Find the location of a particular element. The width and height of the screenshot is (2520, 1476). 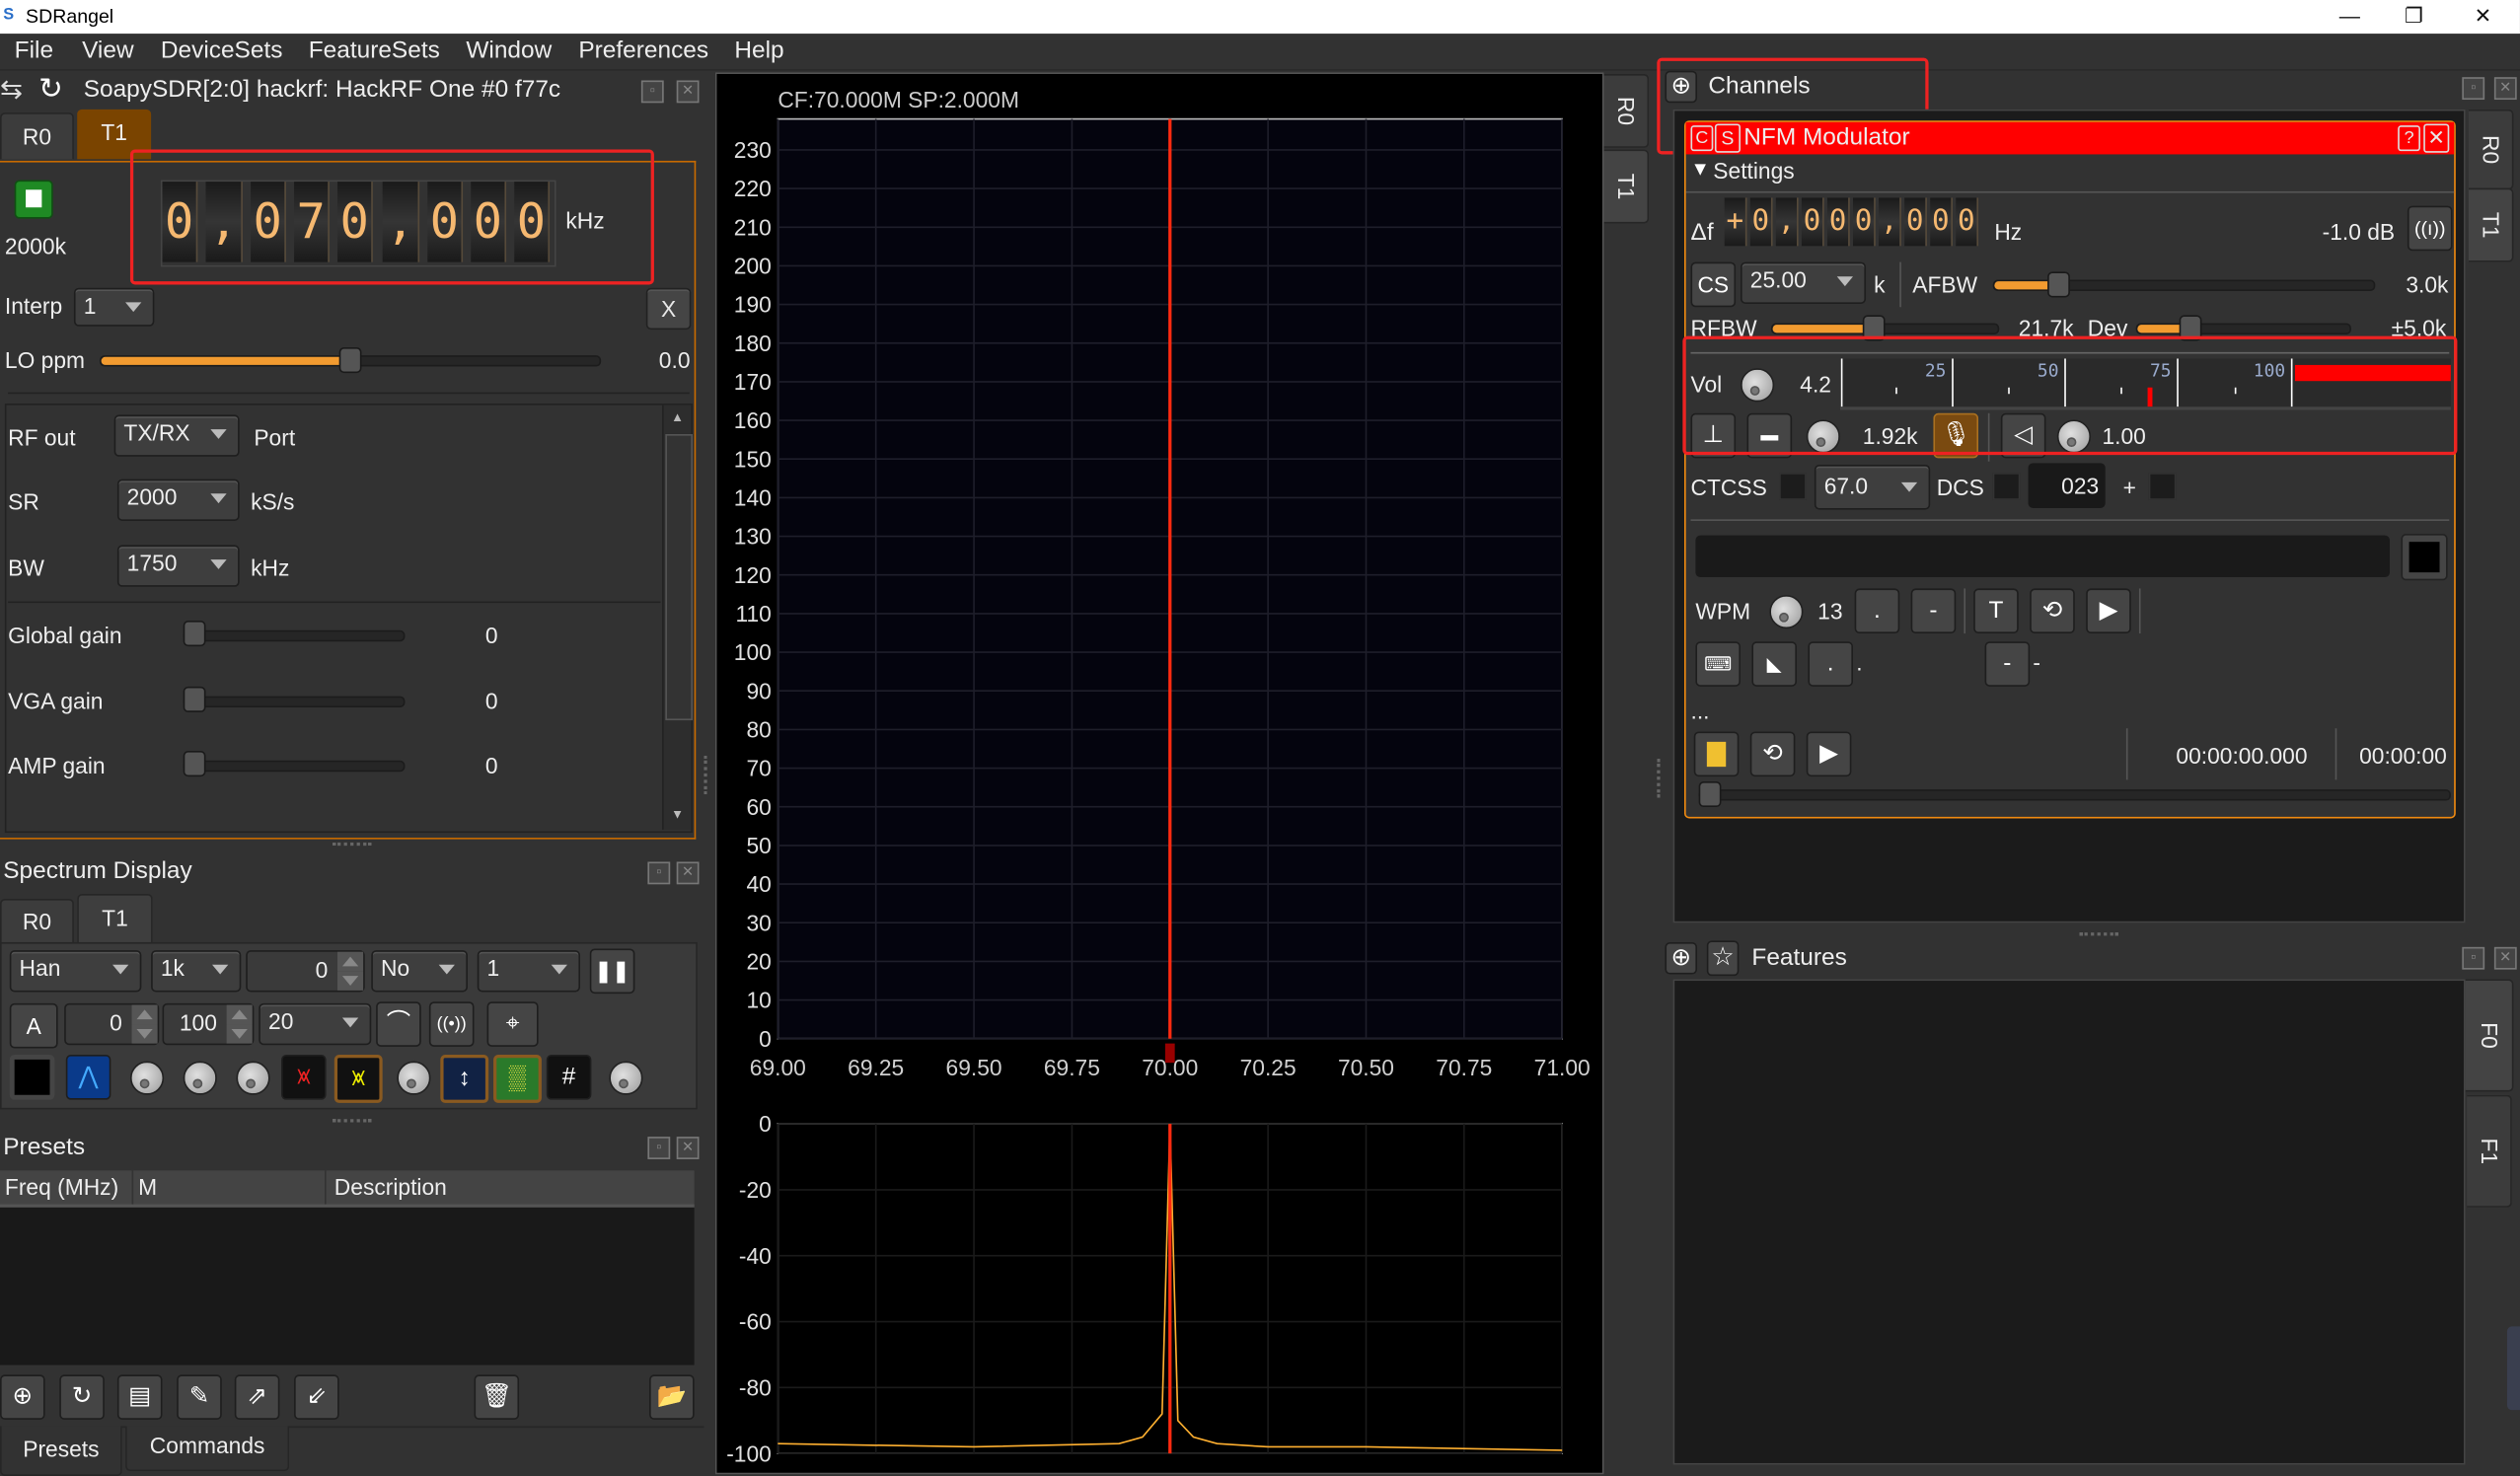

window-function-select: Han is located at coordinates (75, 971).